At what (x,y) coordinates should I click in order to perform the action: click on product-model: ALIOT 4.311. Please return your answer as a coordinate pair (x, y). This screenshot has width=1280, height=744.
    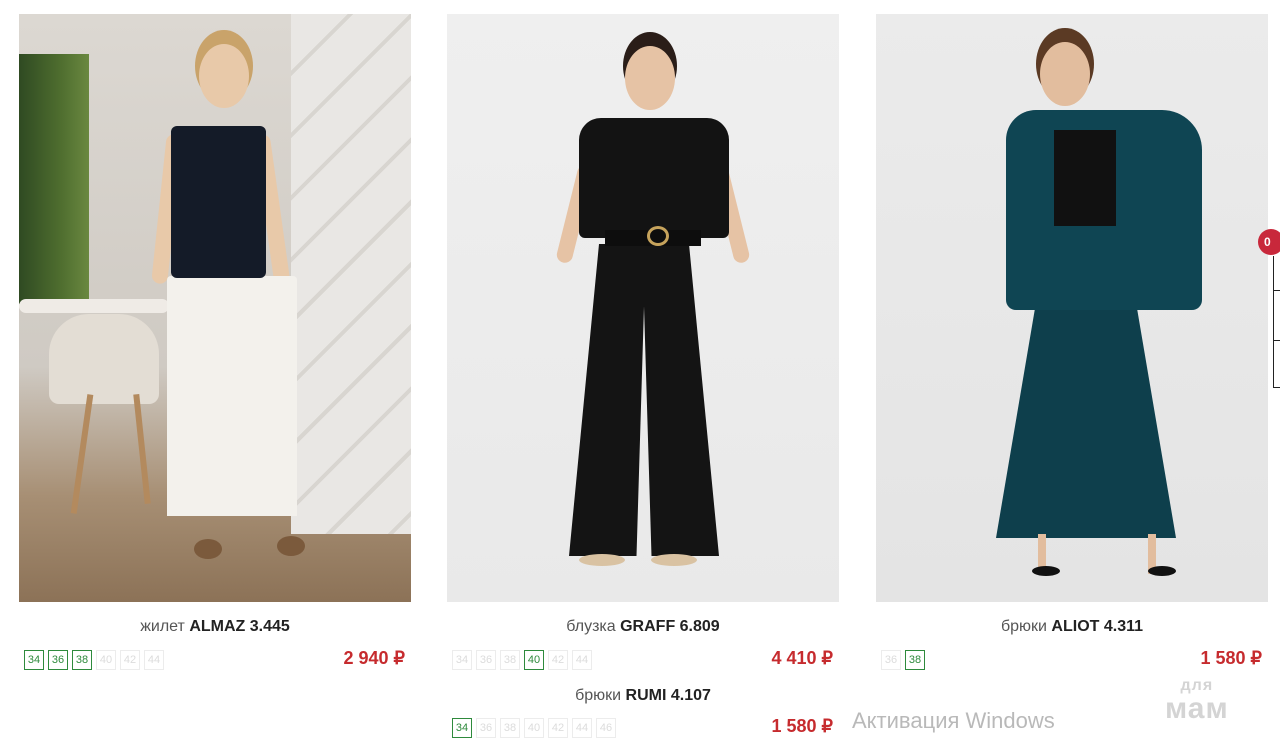
    Looking at the image, I should click on (1097, 626).